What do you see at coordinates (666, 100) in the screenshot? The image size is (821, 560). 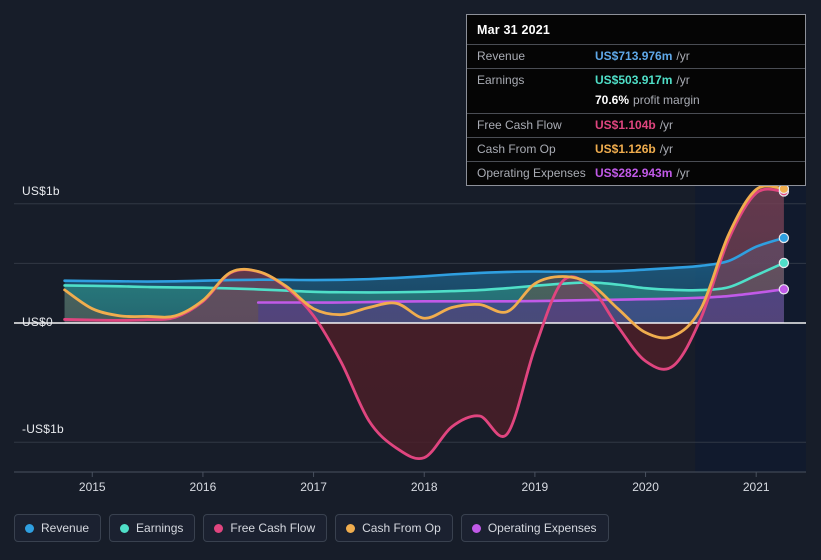 I see `tooltip-text-profit-margin: profit margin` at bounding box center [666, 100].